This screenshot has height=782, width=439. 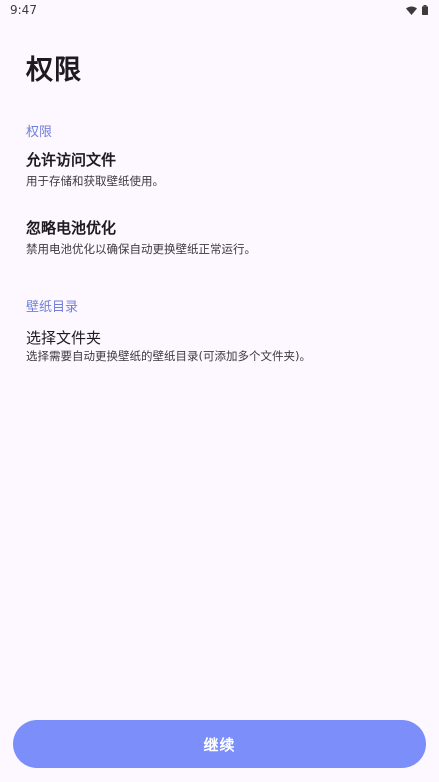 What do you see at coordinates (219, 744) in the screenshot?
I see `continue-button: 继续` at bounding box center [219, 744].